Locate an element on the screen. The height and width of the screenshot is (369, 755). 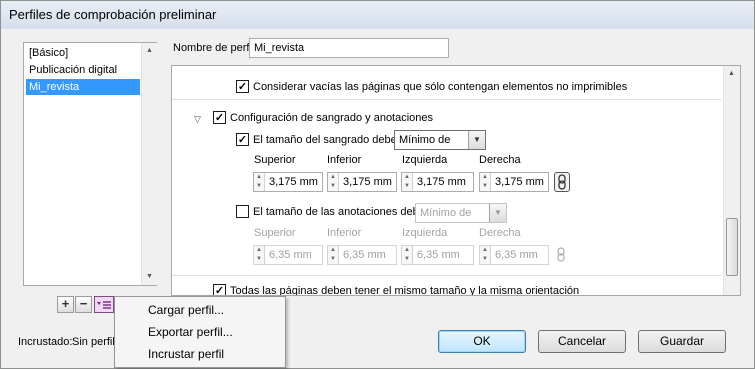
slug-select-value: Mínimo de is located at coordinates (446, 213).